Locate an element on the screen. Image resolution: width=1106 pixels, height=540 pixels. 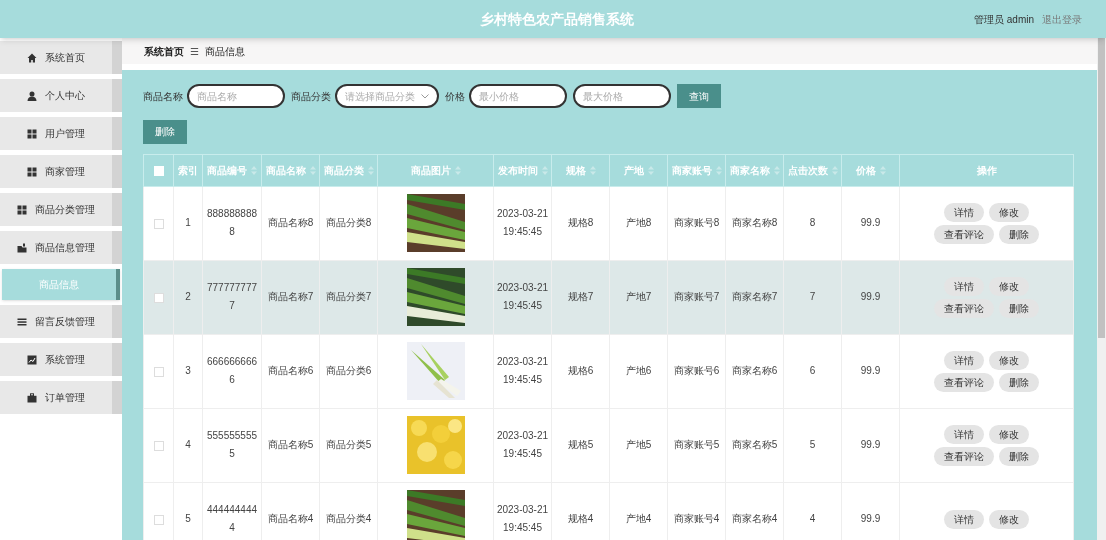
table-cell-text: 产地6 is located at coordinates (638, 371).